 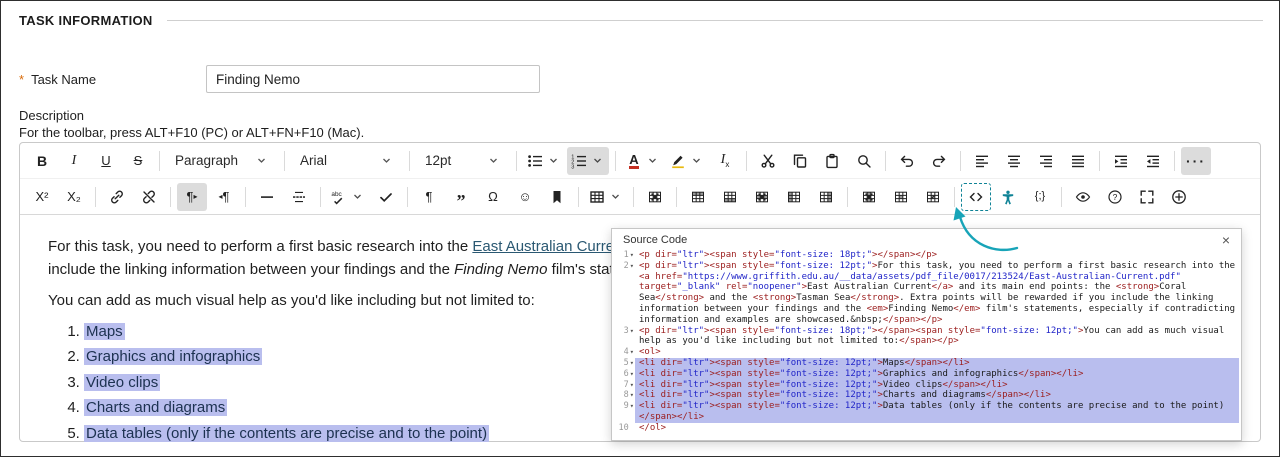 What do you see at coordinates (557, 197) in the screenshot?
I see `anchor-button` at bounding box center [557, 197].